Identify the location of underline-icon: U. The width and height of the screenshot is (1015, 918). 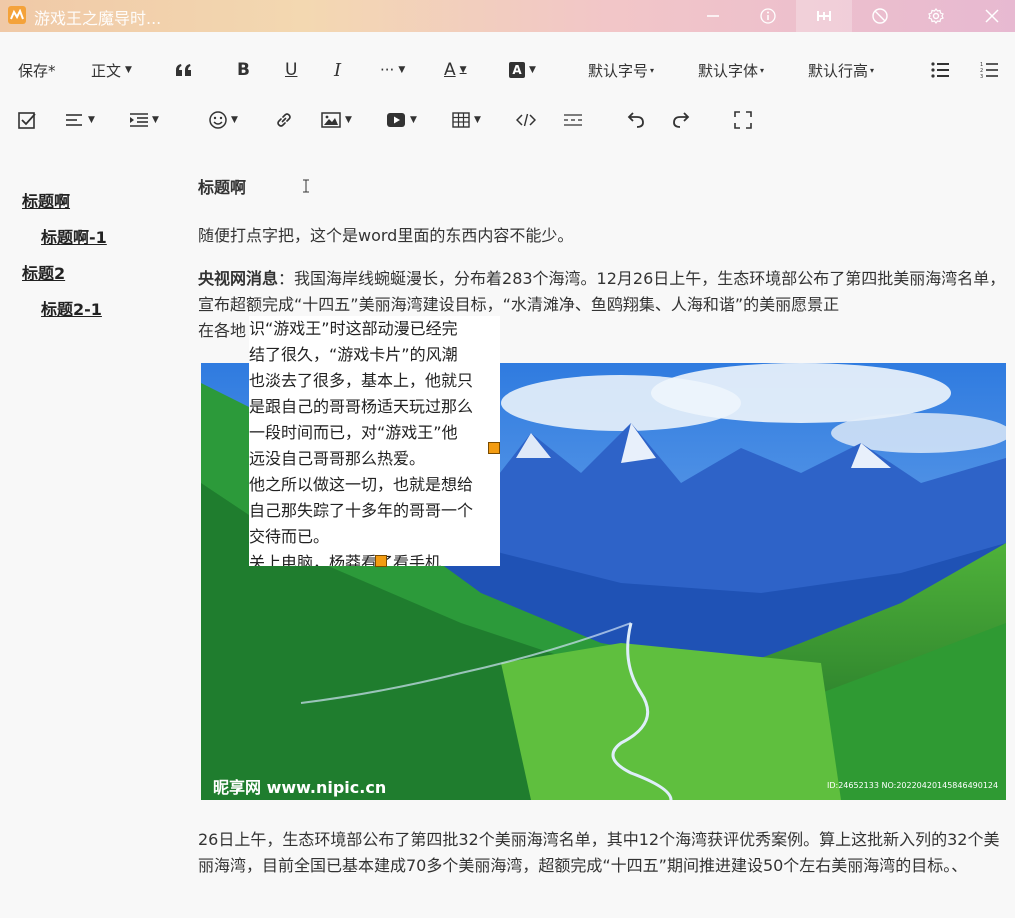
(291, 70).